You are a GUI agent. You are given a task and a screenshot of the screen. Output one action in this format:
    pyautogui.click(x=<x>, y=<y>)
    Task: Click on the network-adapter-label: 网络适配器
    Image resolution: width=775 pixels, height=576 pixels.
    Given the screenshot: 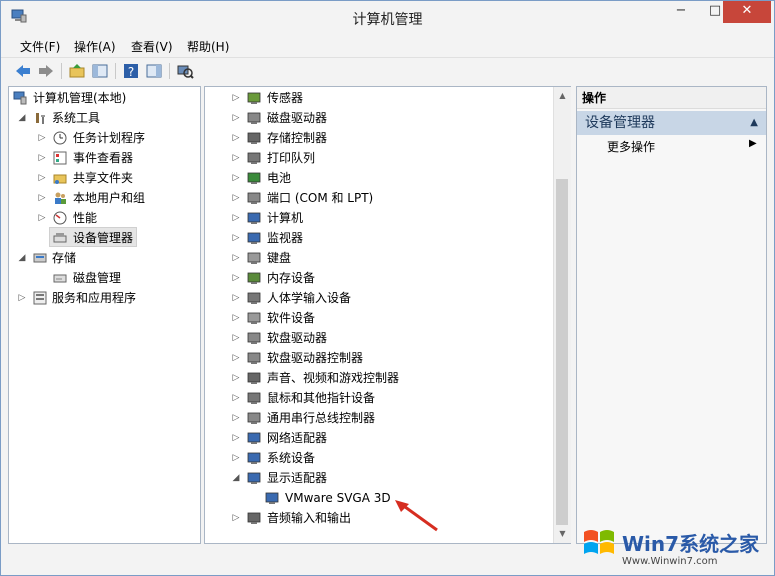 What is the action you would take?
    pyautogui.click(x=297, y=438)
    